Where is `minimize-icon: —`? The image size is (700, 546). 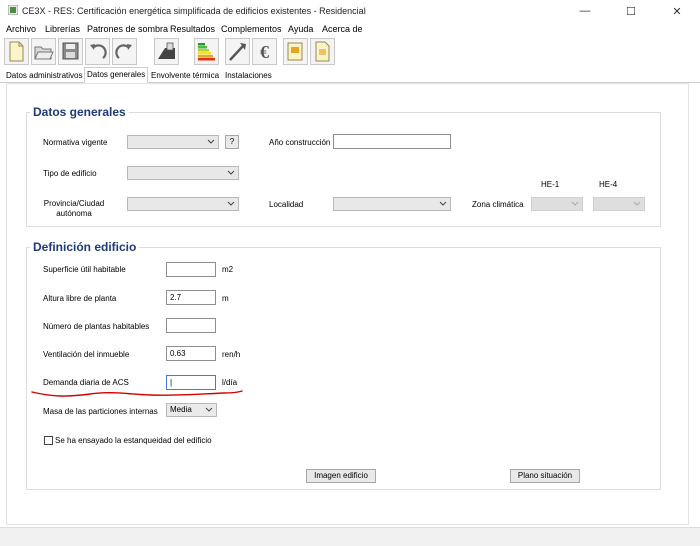 minimize-icon: — is located at coordinates (585, 11).